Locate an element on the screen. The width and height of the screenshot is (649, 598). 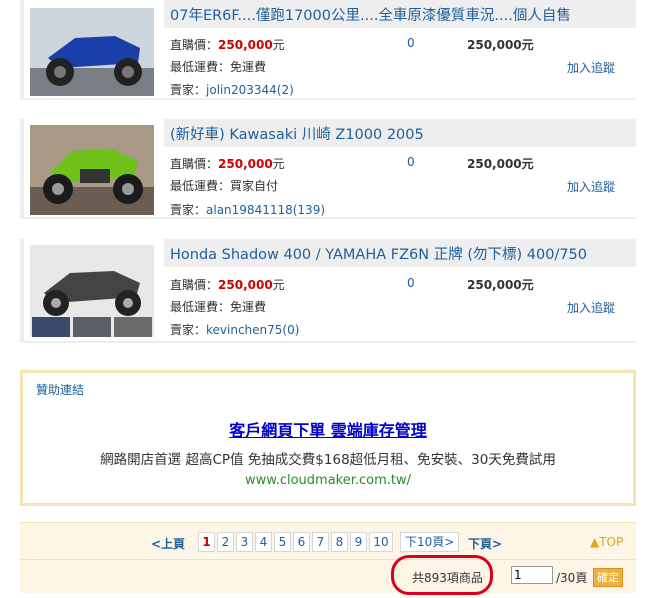
seller-row: 賣家：jolin203344(2) is located at coordinates (232, 89).